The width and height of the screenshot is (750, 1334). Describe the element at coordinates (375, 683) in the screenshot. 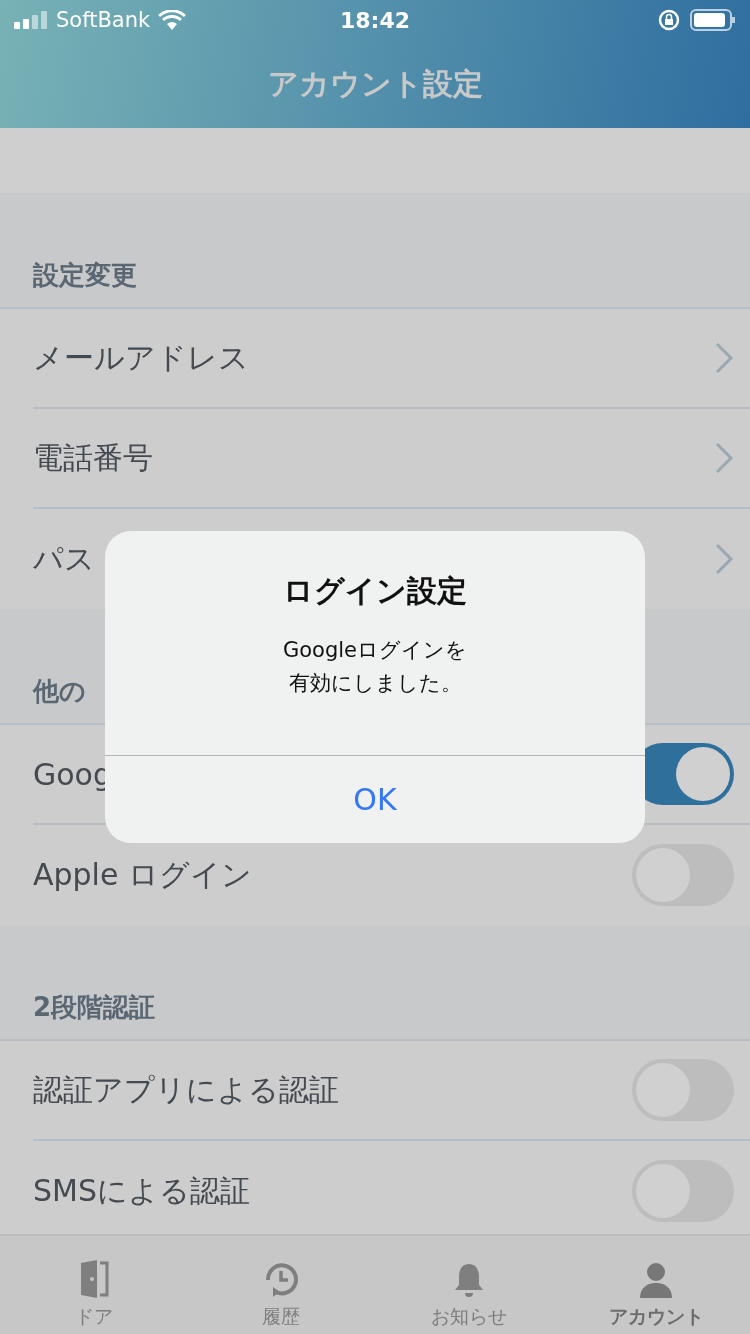

I see `dialog-message-line: 有効にしました。` at that location.